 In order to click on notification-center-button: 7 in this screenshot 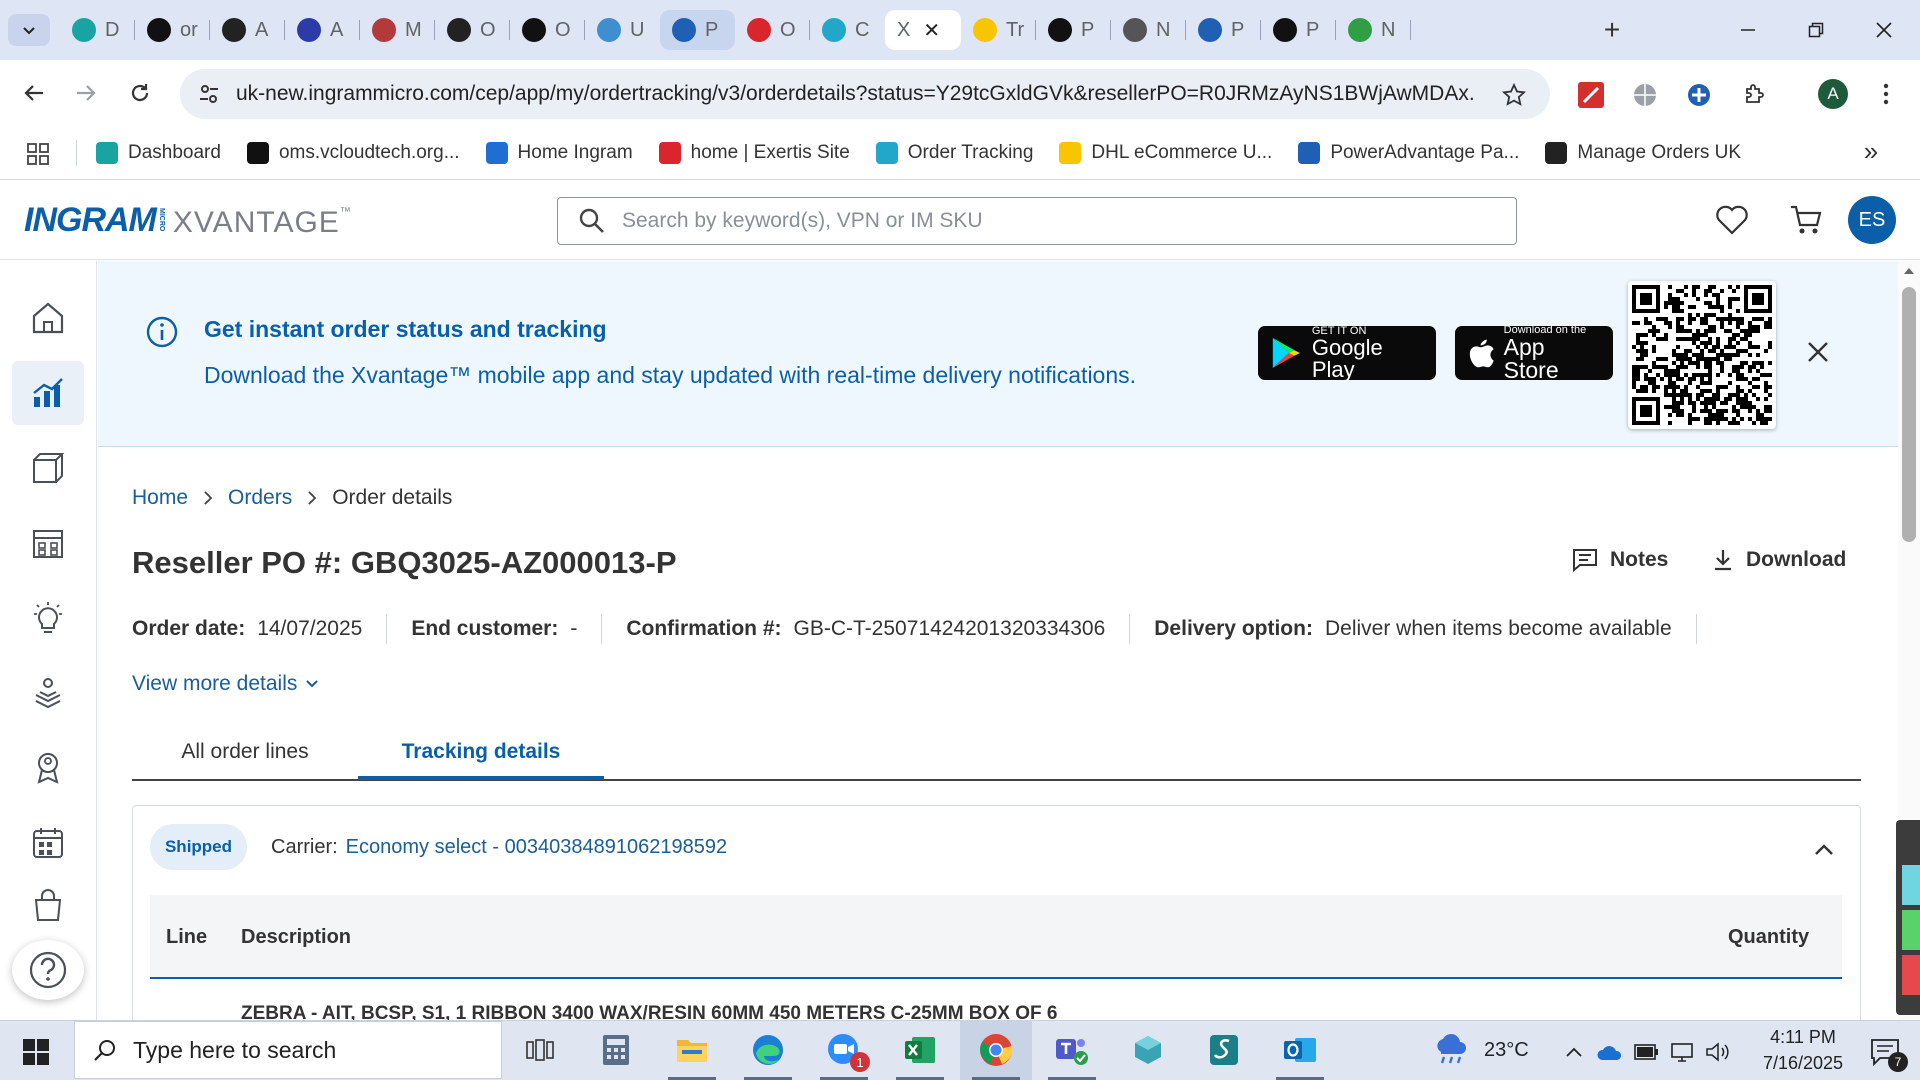, I will do `click(1885, 1052)`.